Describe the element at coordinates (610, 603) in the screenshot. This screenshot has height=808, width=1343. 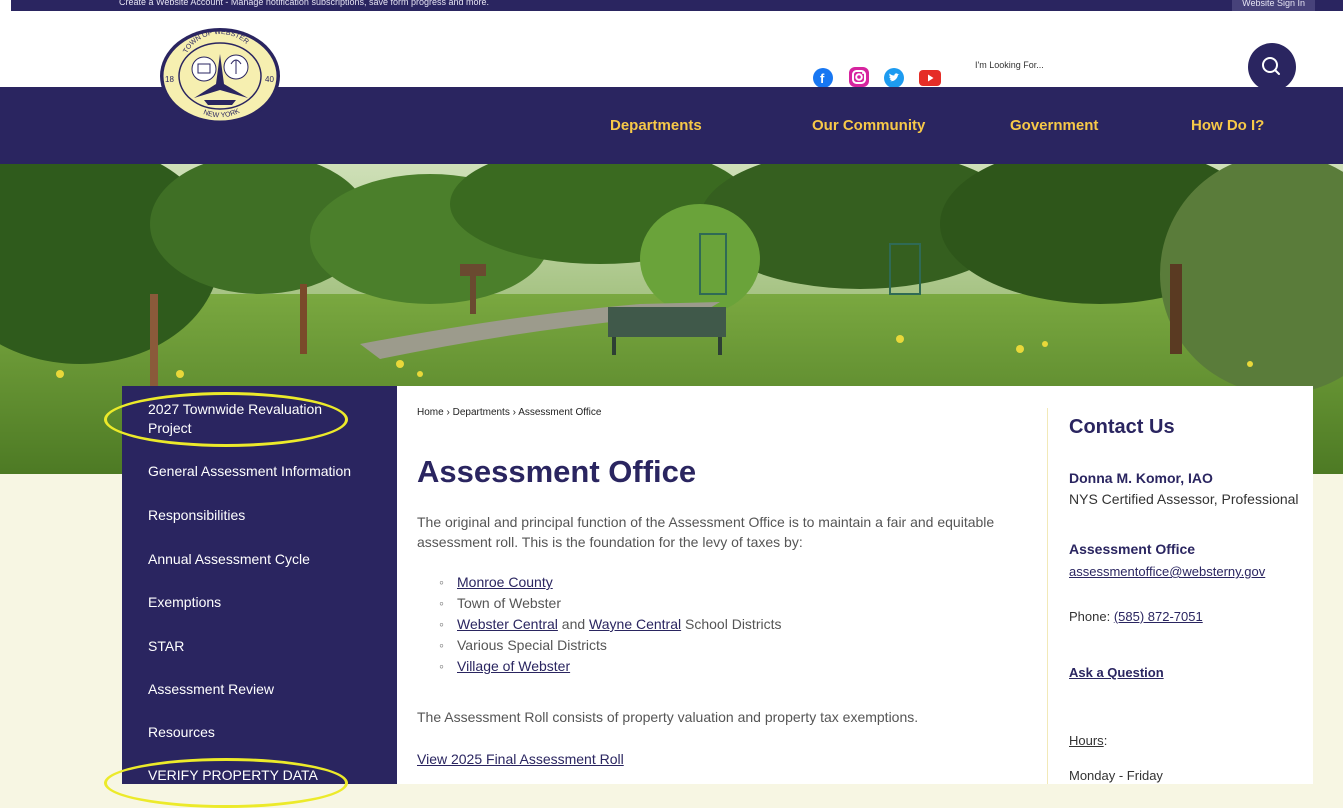
I see `list-item: Town of Webster` at that location.